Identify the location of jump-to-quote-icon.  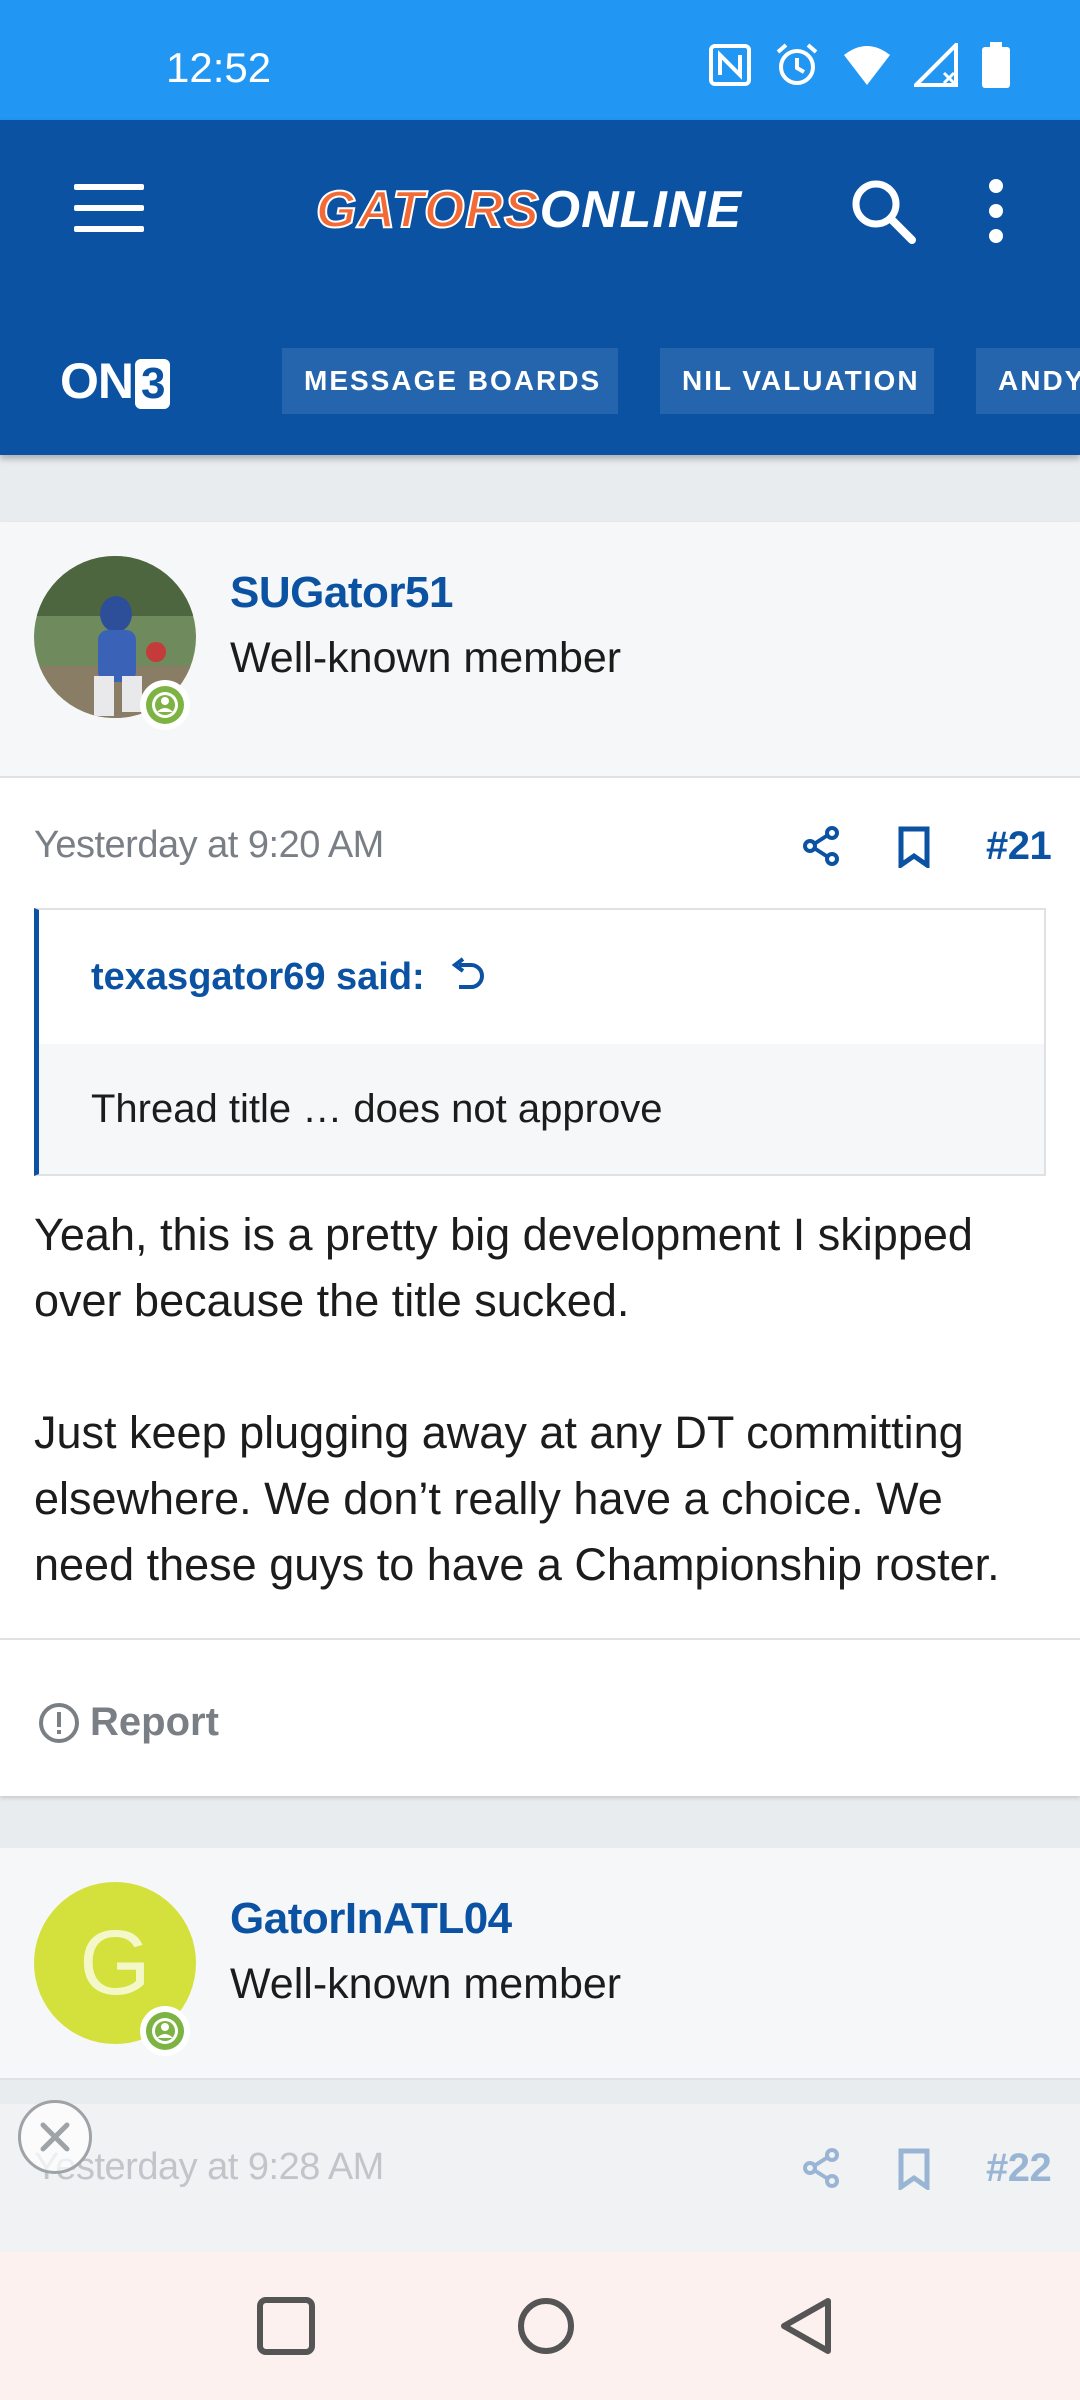
(467, 977).